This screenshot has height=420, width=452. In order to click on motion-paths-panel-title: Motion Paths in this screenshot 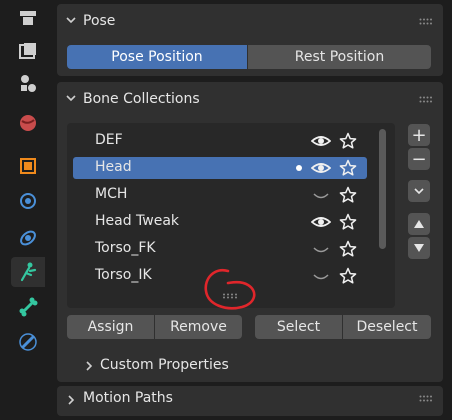, I will do `click(128, 398)`.